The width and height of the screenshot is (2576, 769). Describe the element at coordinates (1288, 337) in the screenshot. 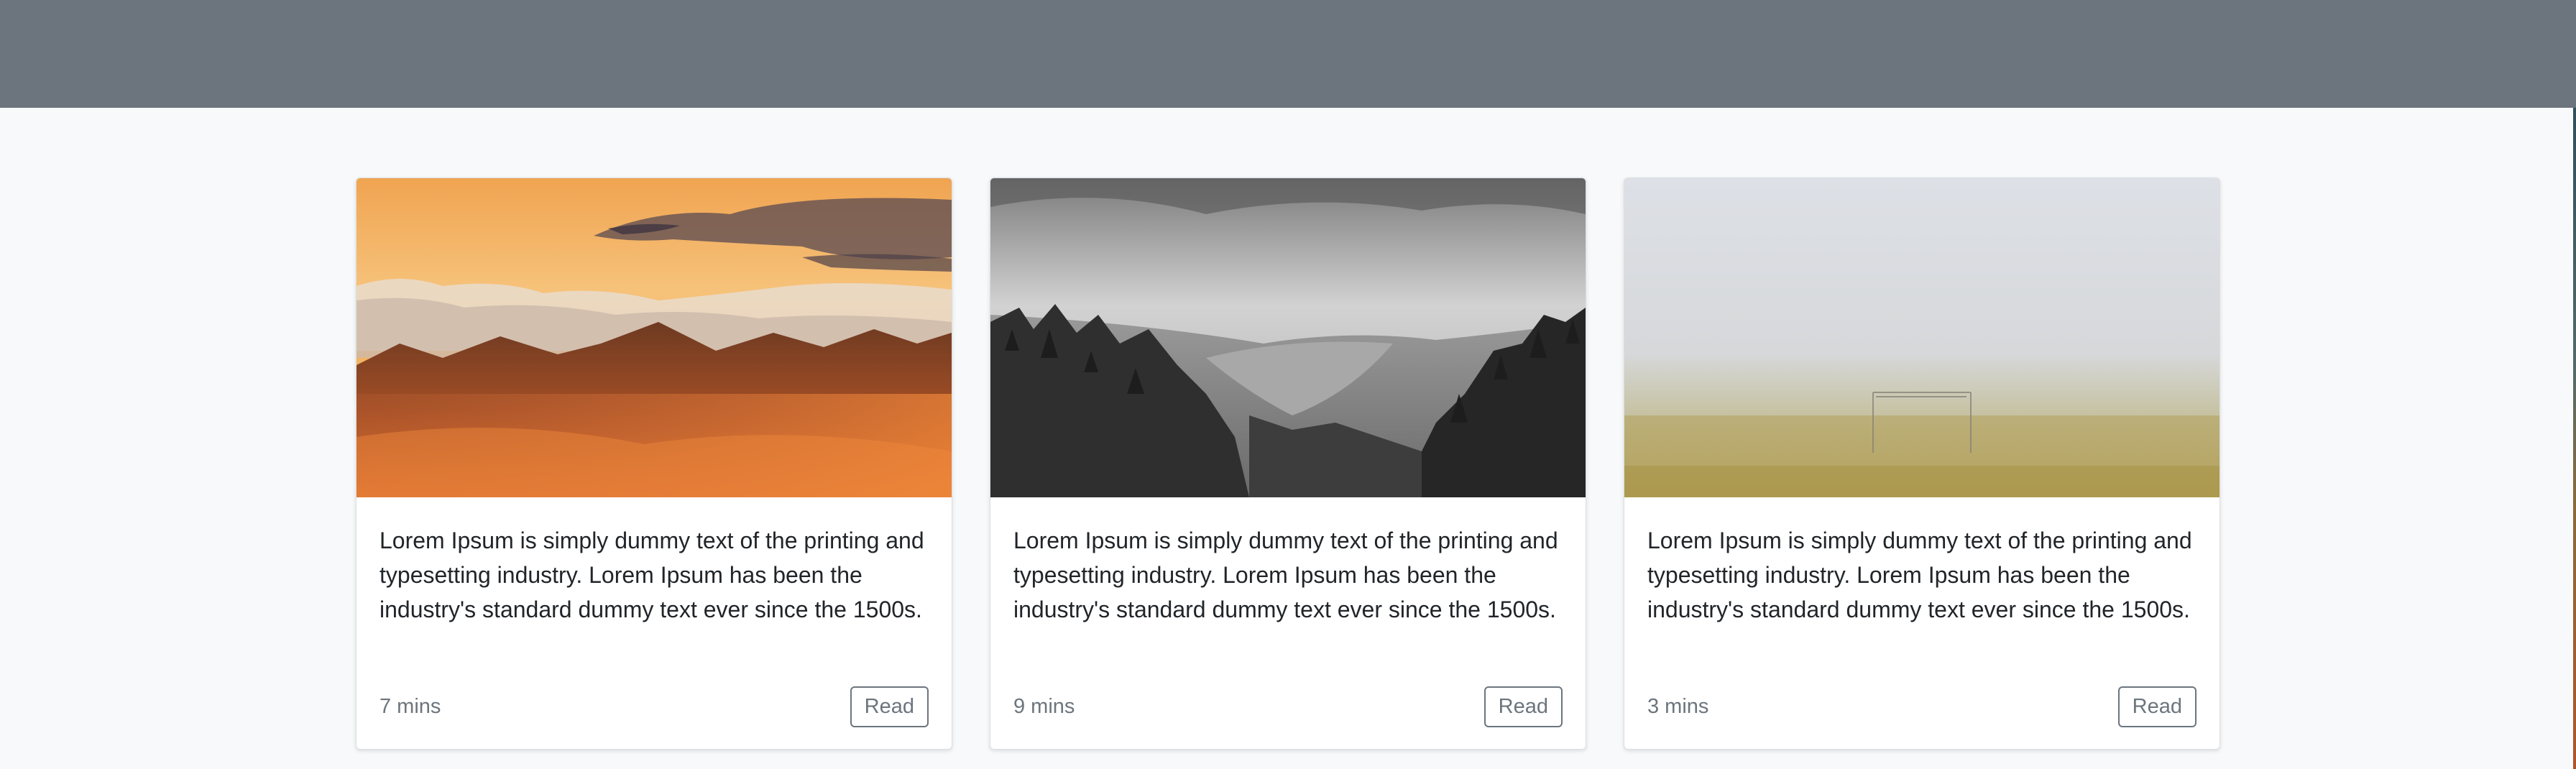

I see `card-image-forest-valley` at that location.